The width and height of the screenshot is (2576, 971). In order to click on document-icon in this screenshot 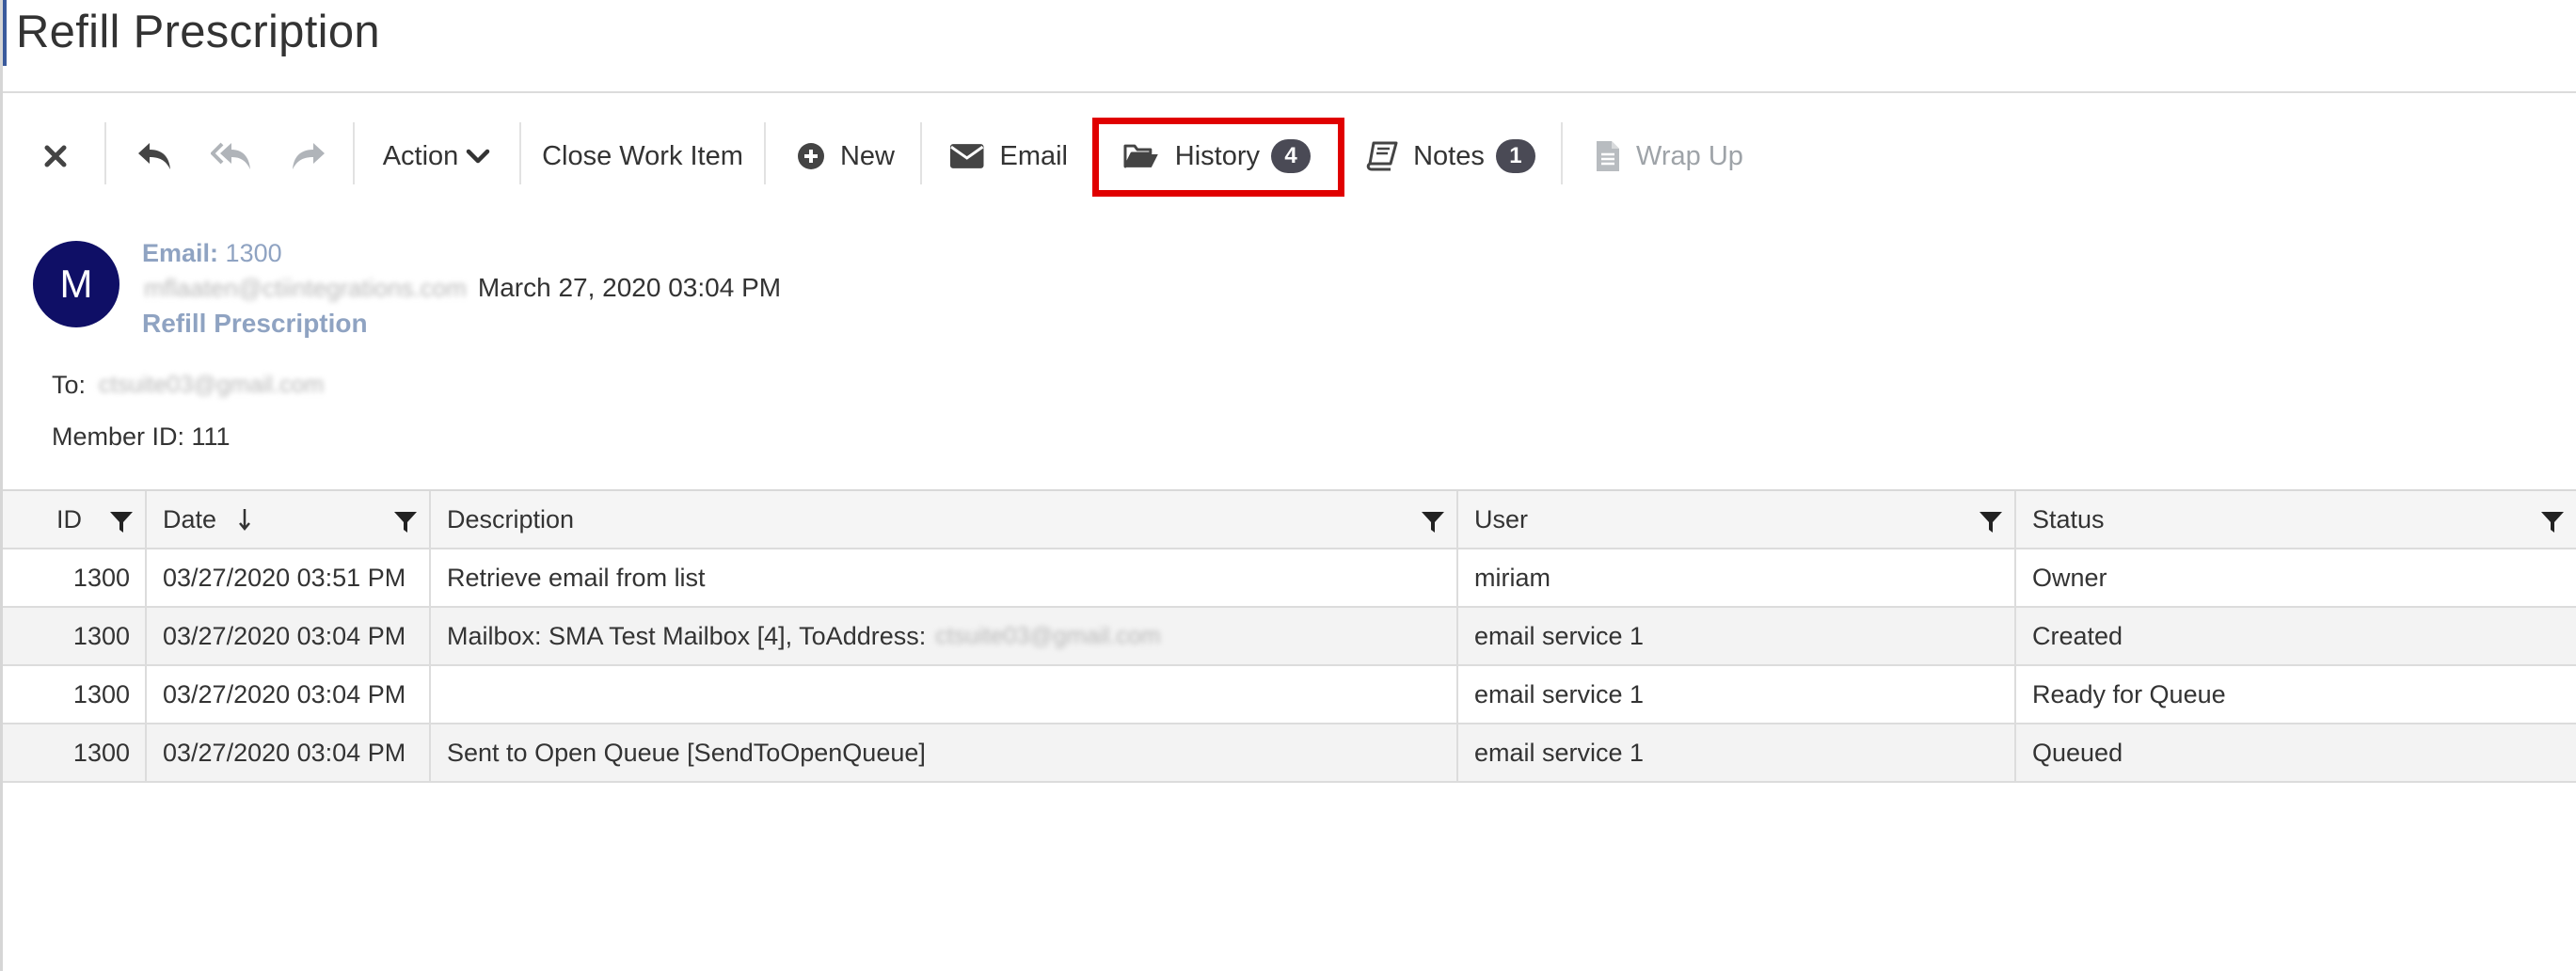, I will do `click(1608, 156)`.